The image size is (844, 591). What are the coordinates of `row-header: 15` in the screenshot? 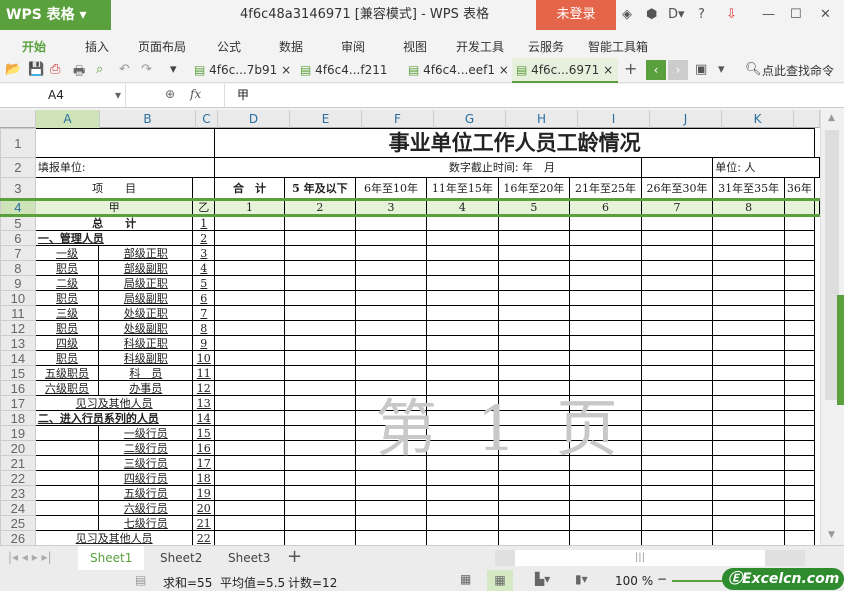 It's located at (18, 373).